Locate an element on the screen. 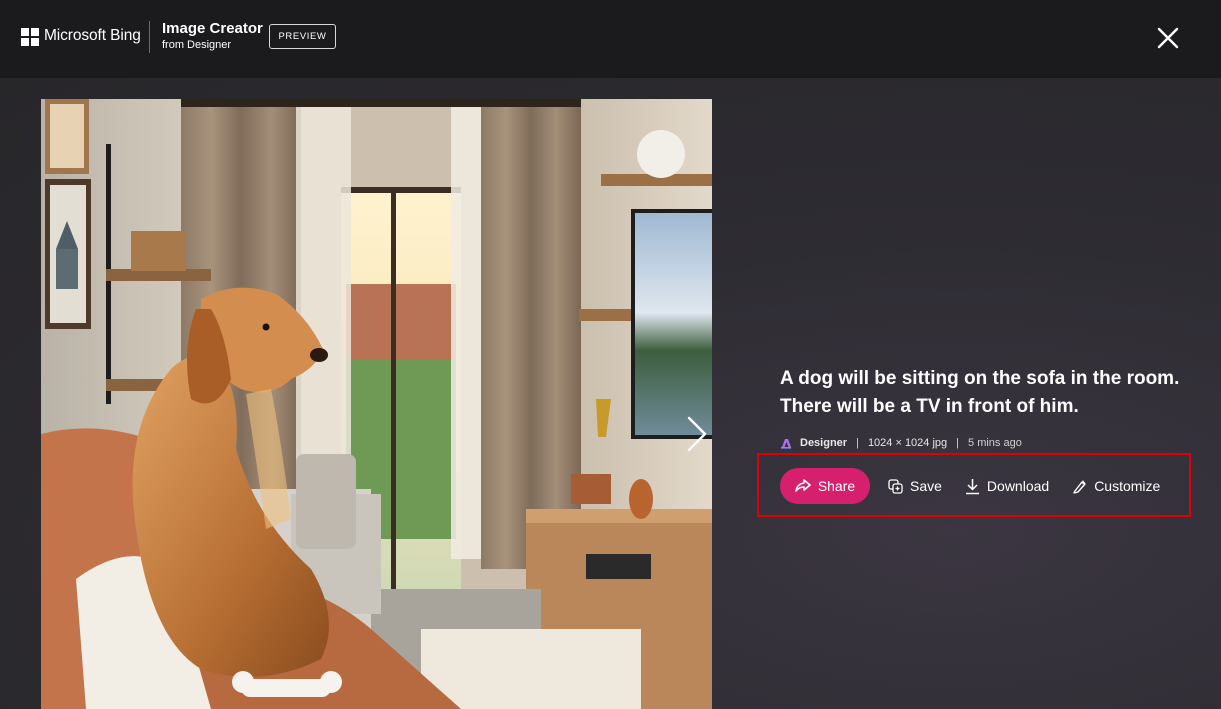  customize-button: Customize is located at coordinates (1116, 486).